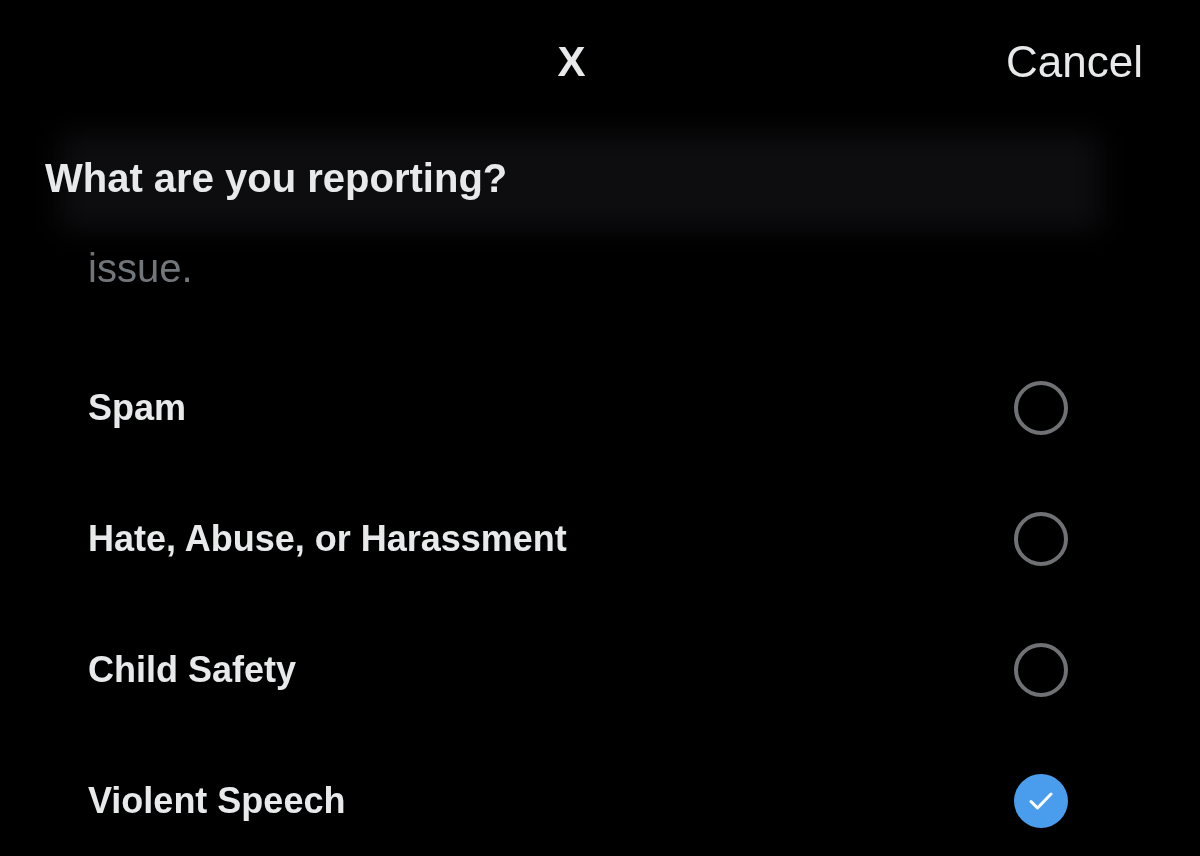 This screenshot has width=1200, height=856. What do you see at coordinates (327, 539) in the screenshot?
I see `option-label: Hate, Abuse, or Harassment` at bounding box center [327, 539].